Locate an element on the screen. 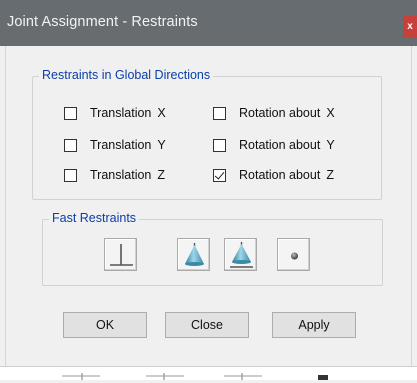 The height and width of the screenshot is (383, 417). roller-restraint-button is located at coordinates (240, 254).